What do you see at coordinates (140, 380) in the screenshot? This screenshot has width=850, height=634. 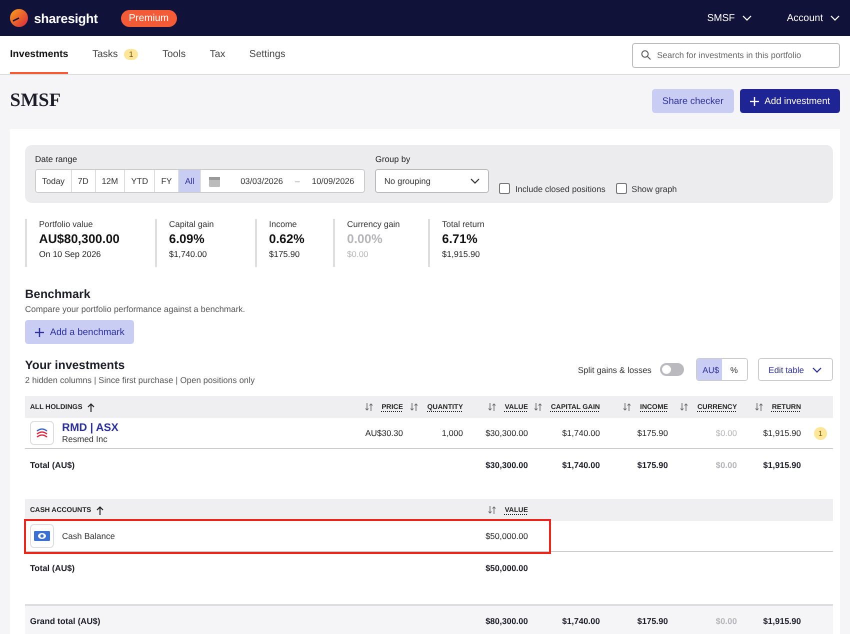 I see `section-subtitle: 2 hidden columns | Since first purchase | Open positions only` at bounding box center [140, 380].